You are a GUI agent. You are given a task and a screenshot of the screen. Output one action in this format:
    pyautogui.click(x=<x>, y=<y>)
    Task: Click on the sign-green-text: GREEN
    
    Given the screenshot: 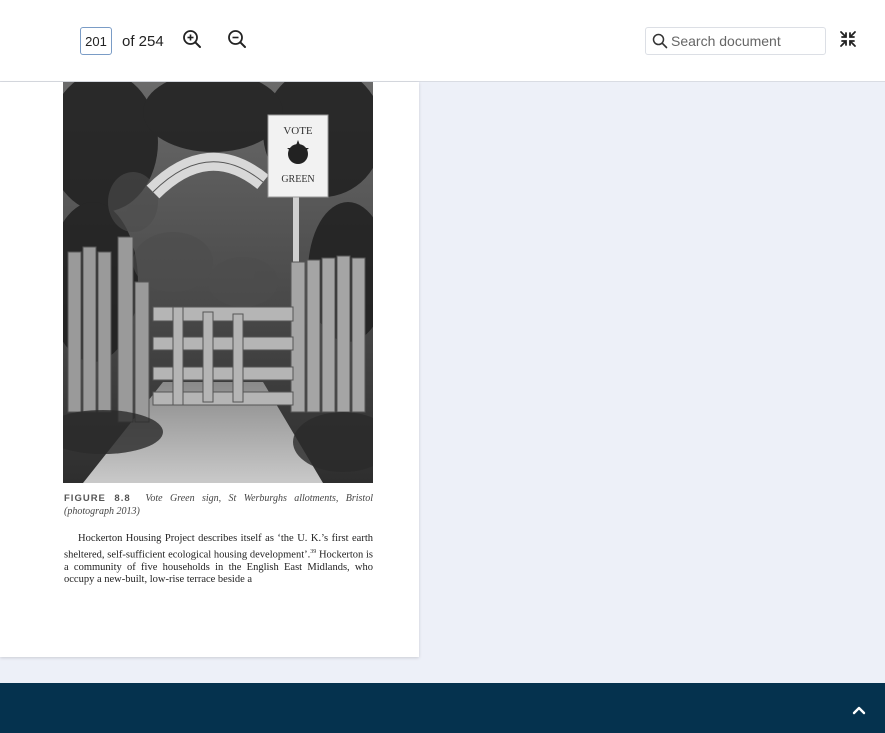 What is the action you would take?
    pyautogui.click(x=297, y=179)
    